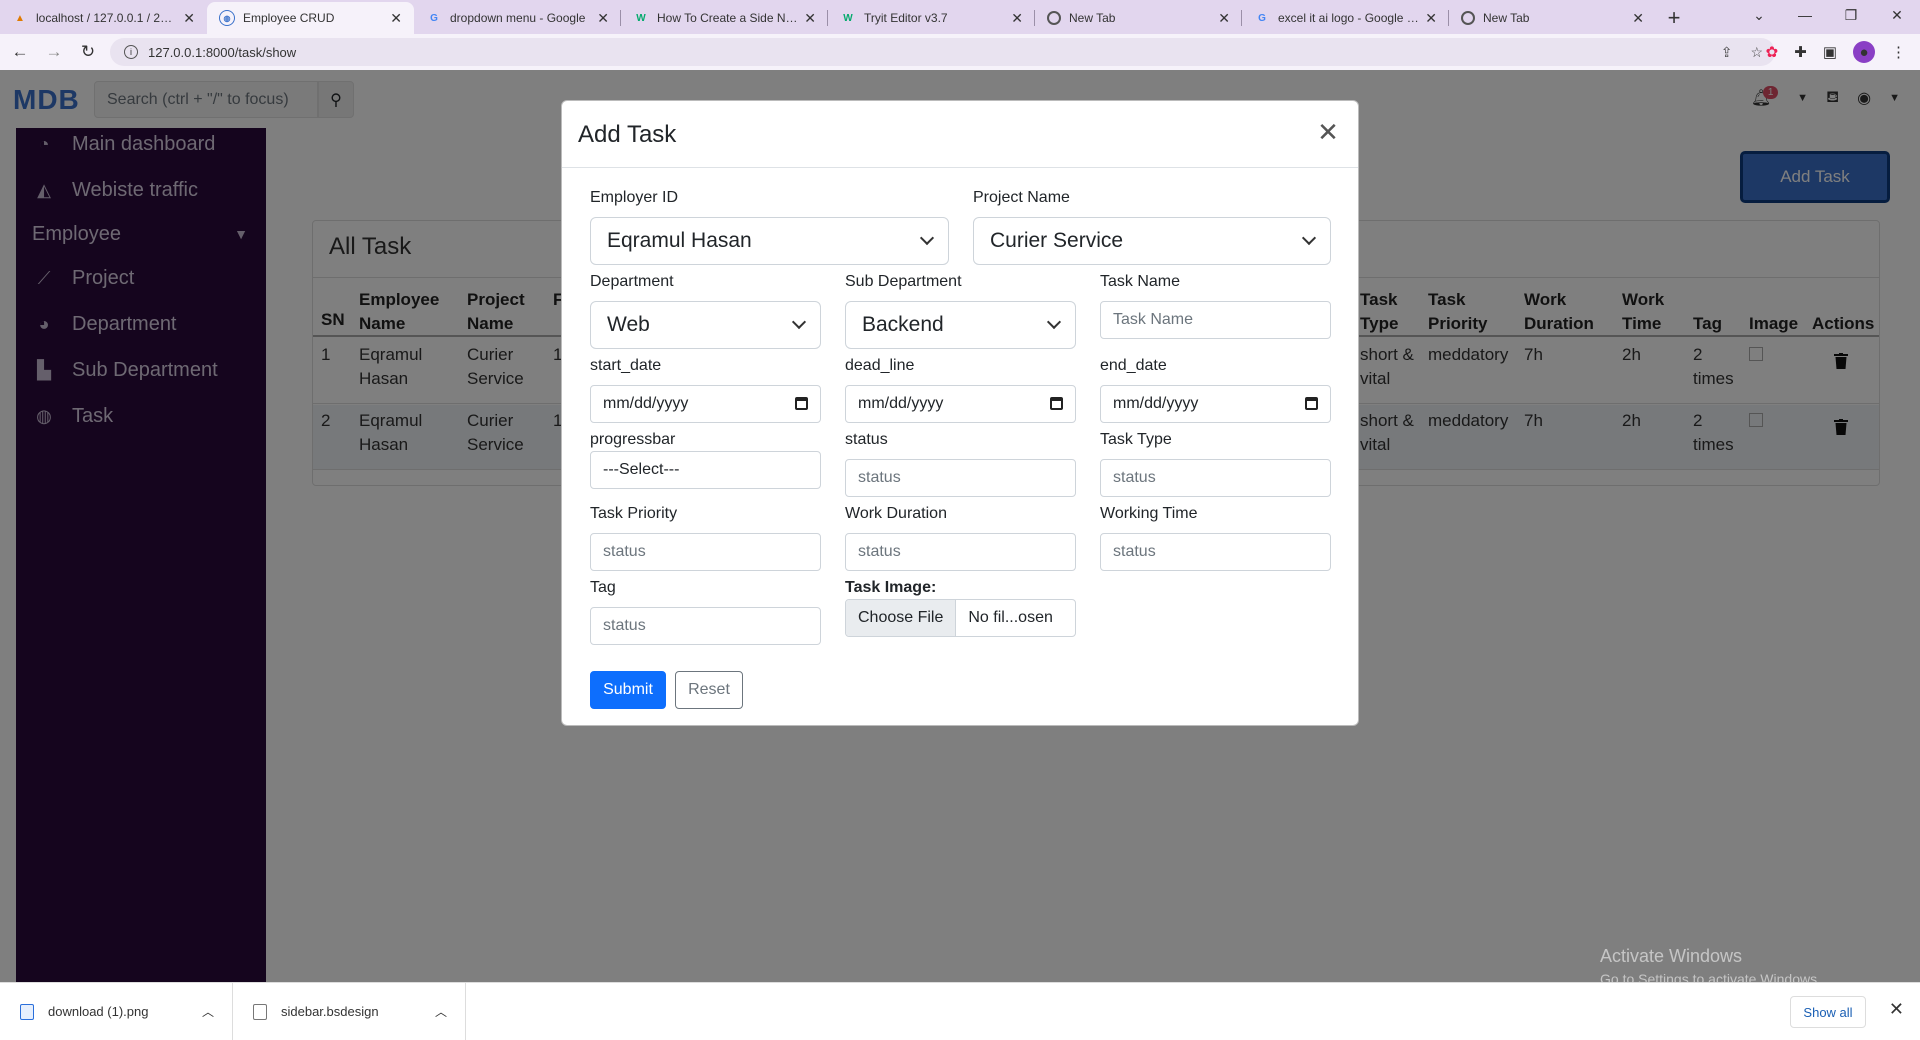  I want to click on browser-tab: ▲ localhost / 127.0.0.1 / 20_a ✕, so click(103, 18).